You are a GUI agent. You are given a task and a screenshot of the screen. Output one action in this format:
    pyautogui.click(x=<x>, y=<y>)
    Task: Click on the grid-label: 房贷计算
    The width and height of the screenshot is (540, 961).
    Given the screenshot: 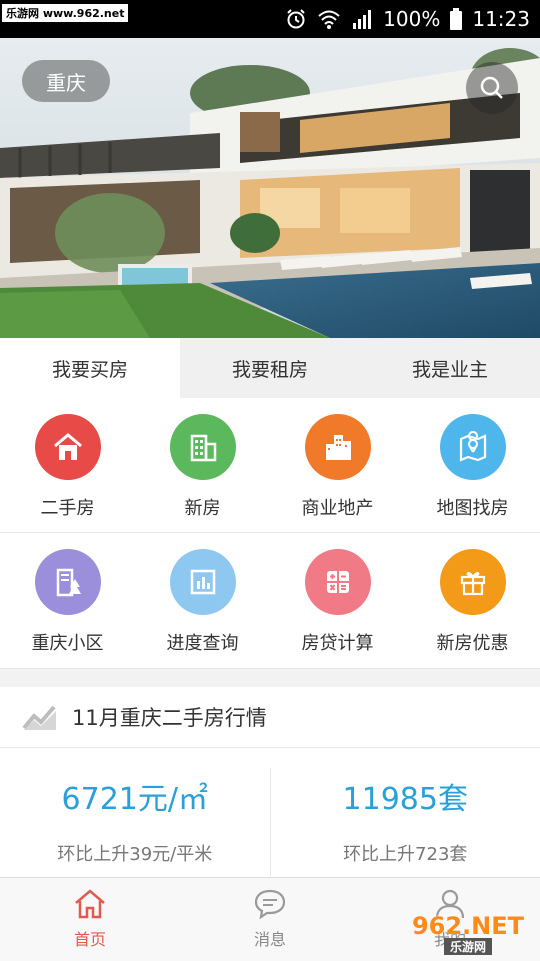 What is the action you would take?
    pyautogui.click(x=338, y=642)
    